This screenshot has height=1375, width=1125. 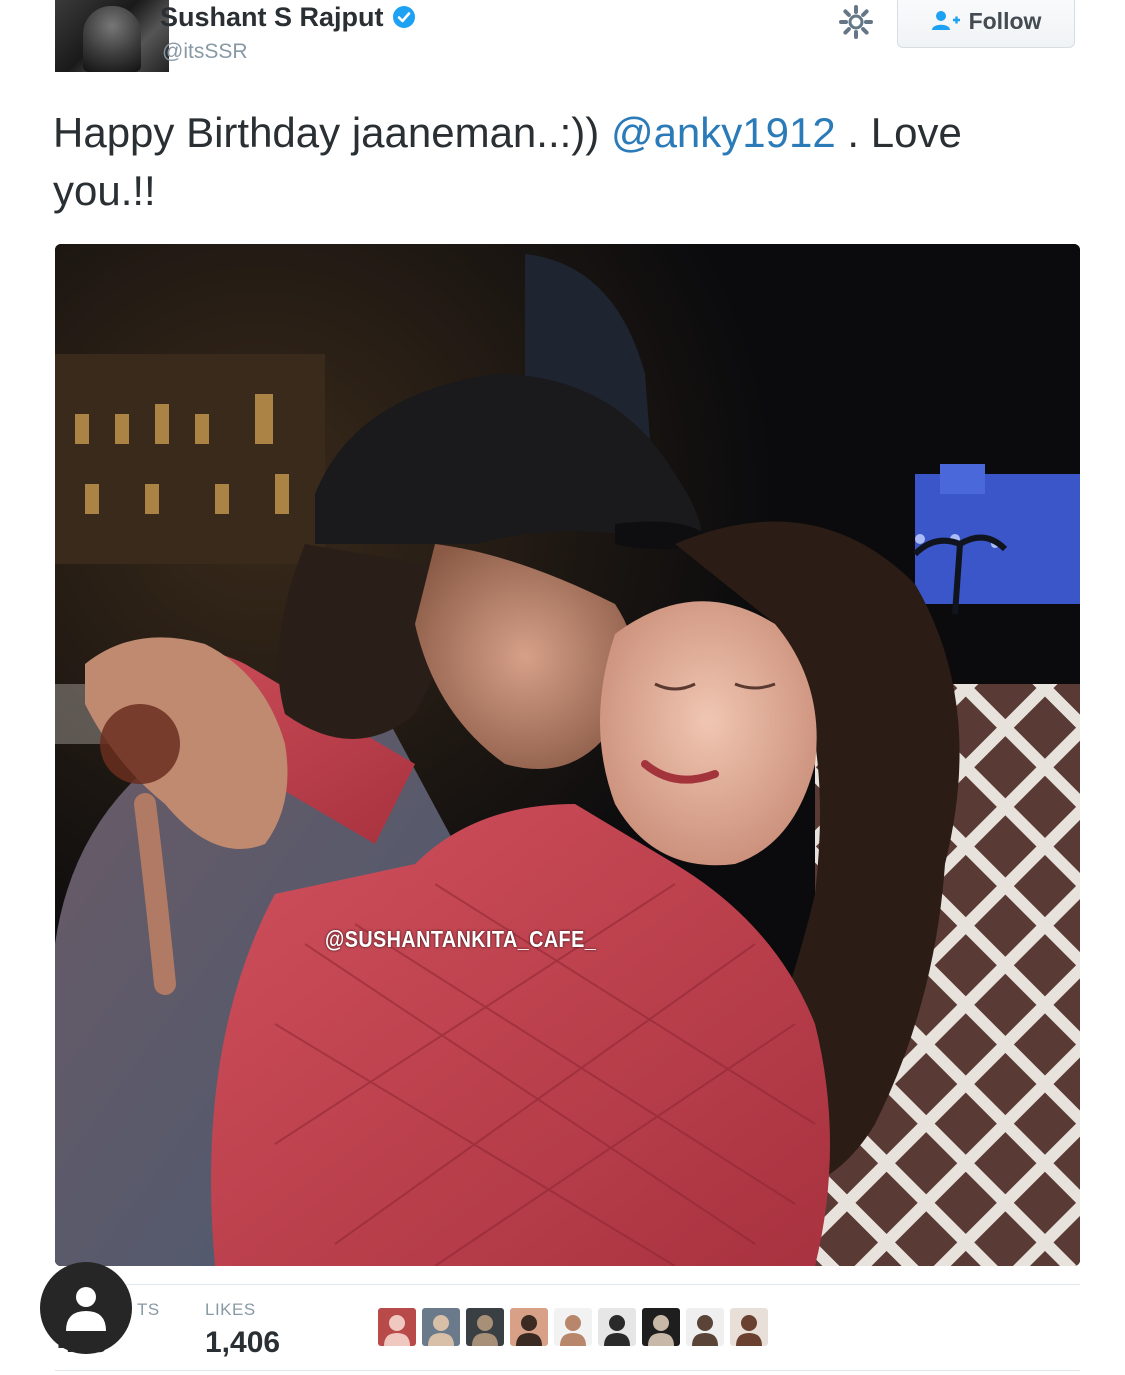 What do you see at coordinates (567, 1370) in the screenshot?
I see `bottom-divider` at bounding box center [567, 1370].